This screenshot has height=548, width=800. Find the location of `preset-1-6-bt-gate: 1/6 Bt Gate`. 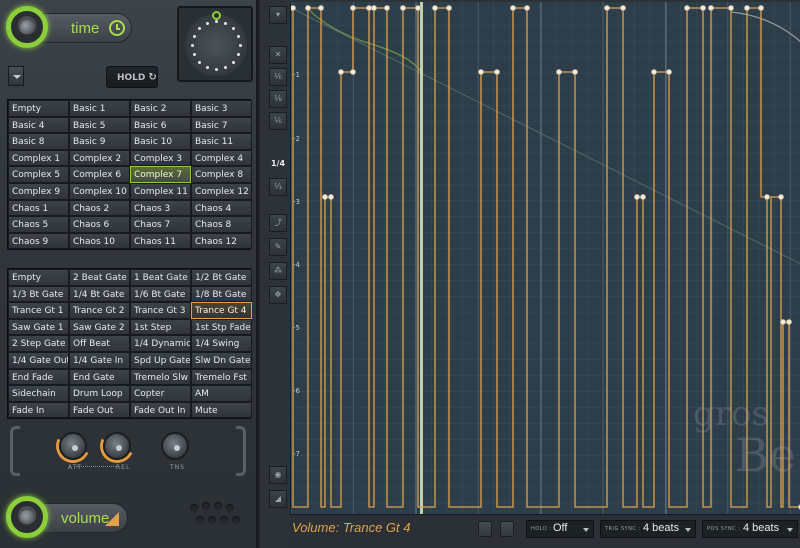

preset-1-6-bt-gate: 1/6 Bt Gate is located at coordinates (160, 294).